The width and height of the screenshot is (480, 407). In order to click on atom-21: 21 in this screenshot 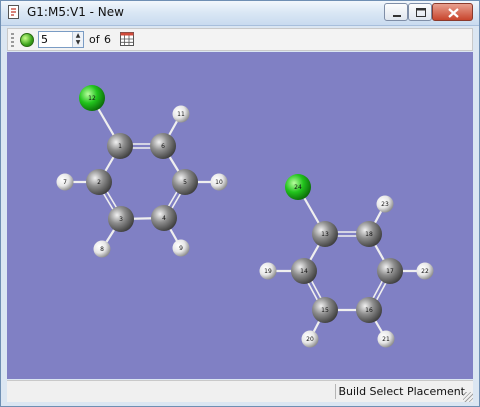, I will do `click(386, 339)`.